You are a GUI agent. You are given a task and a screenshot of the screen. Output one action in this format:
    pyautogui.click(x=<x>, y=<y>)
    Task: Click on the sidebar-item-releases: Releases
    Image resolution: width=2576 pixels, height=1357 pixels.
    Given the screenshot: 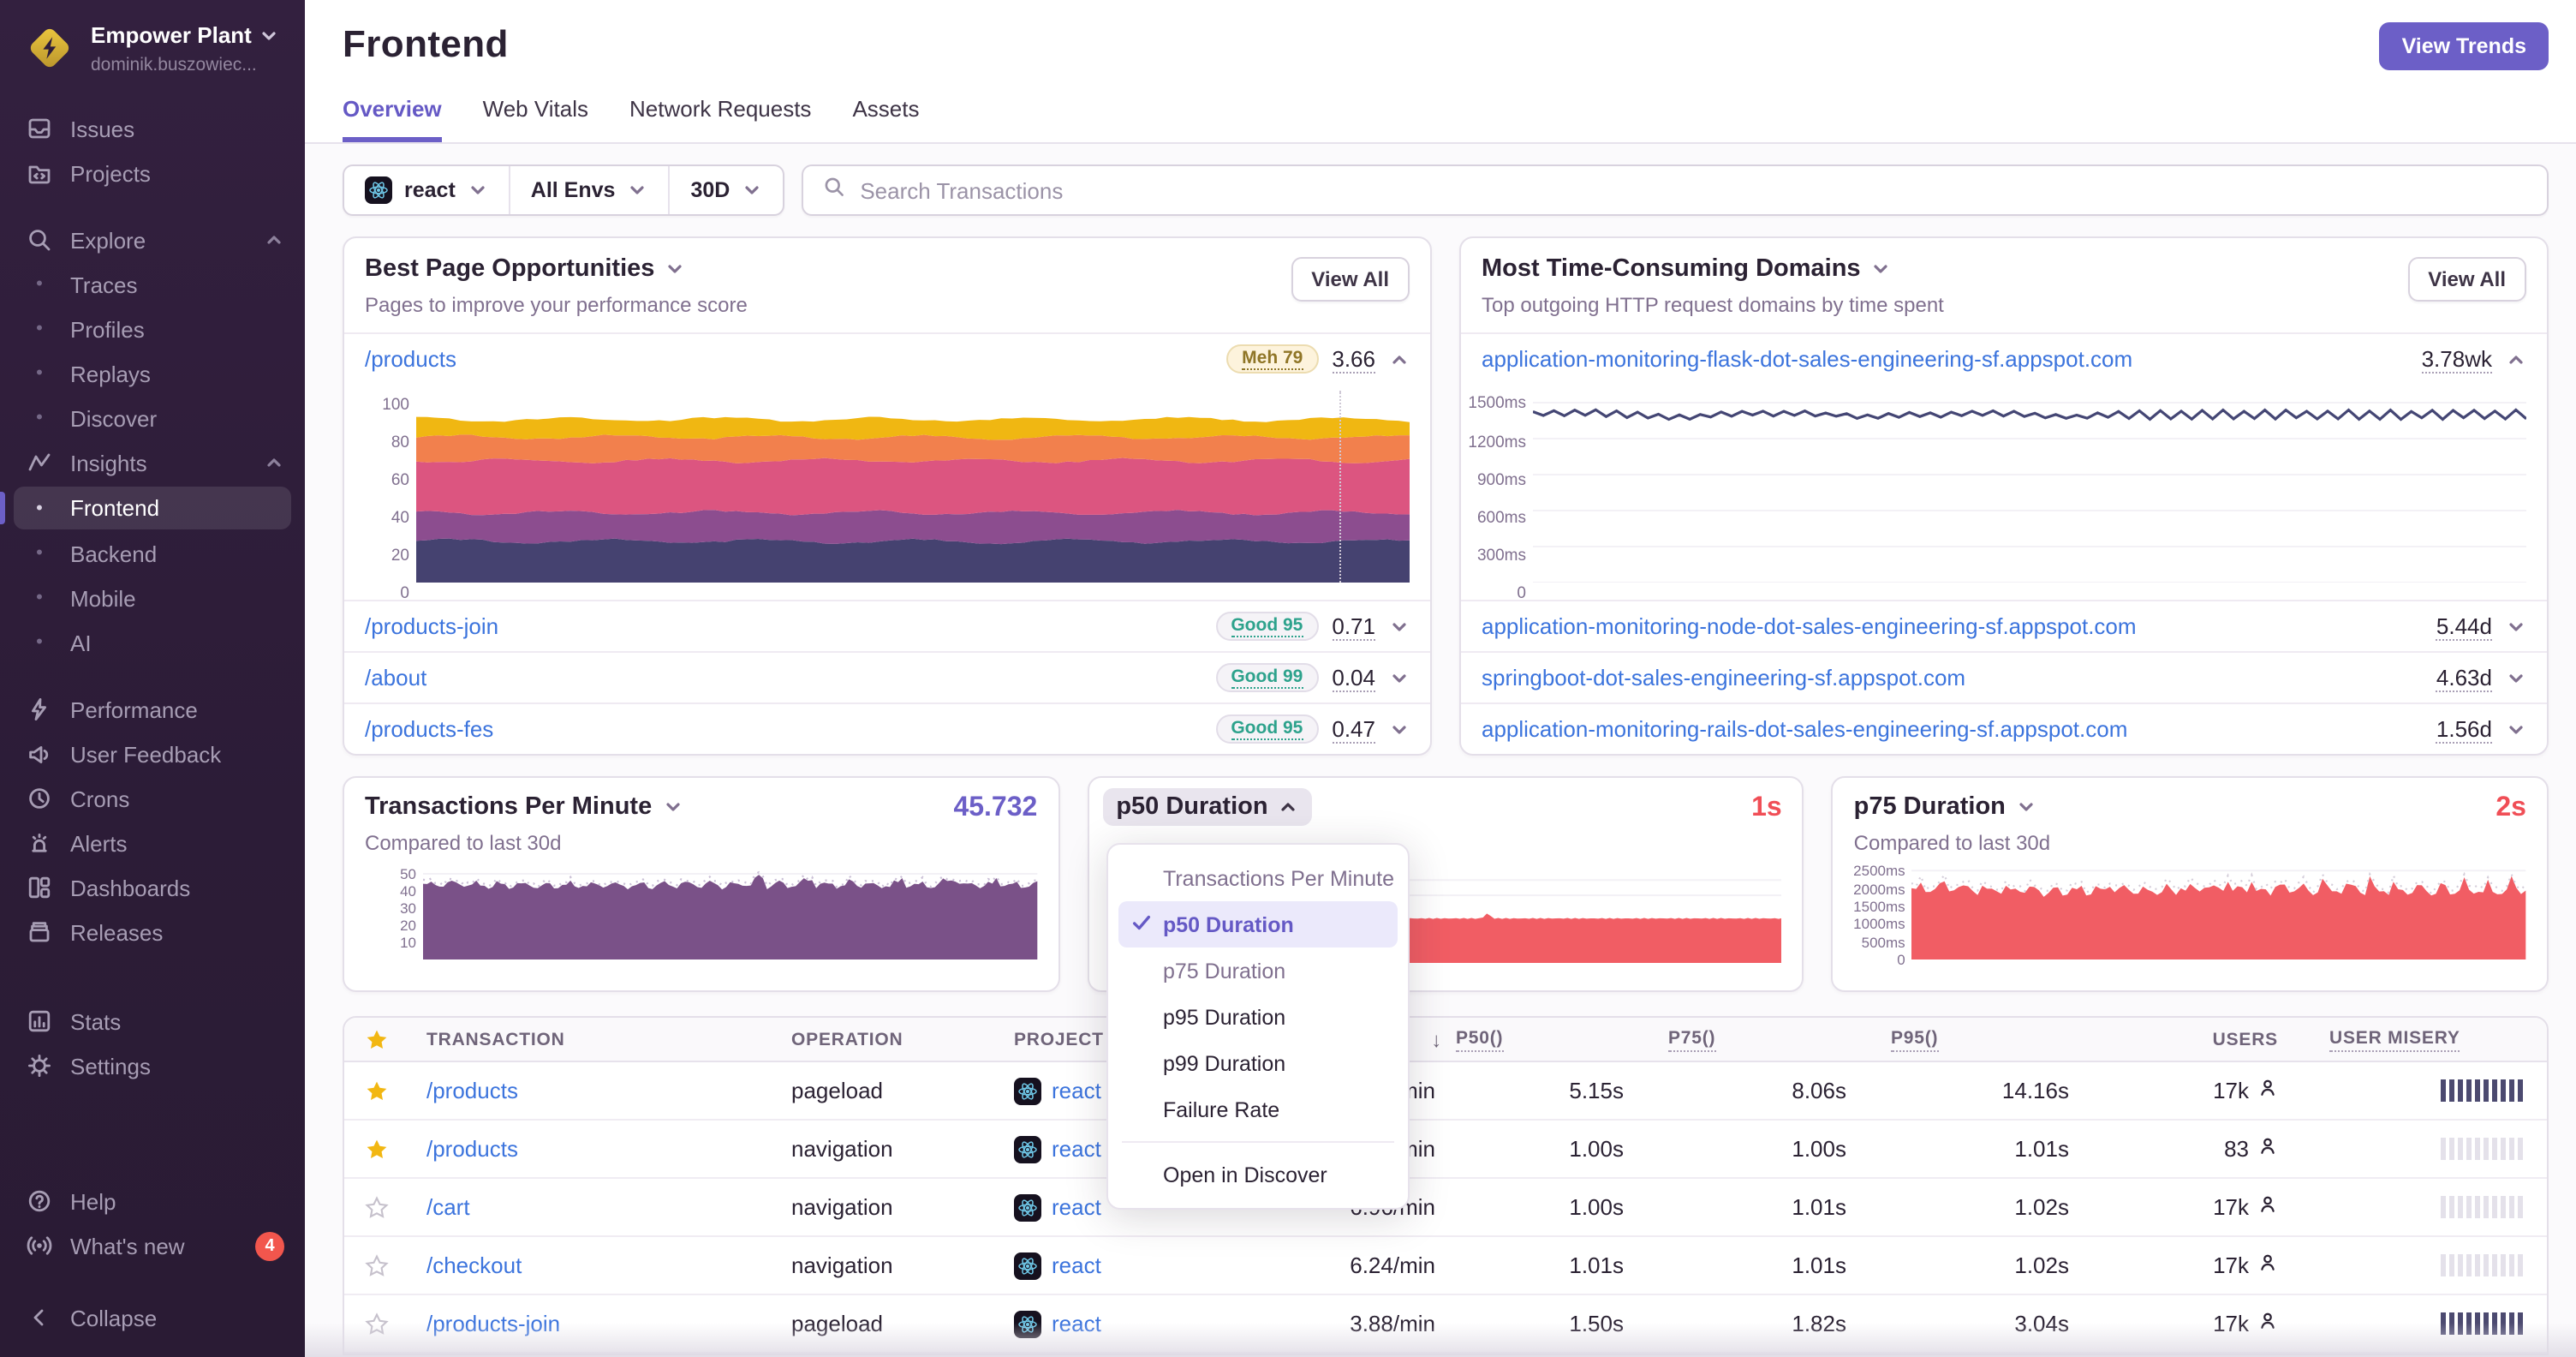 What is the action you would take?
    pyautogui.click(x=152, y=932)
    